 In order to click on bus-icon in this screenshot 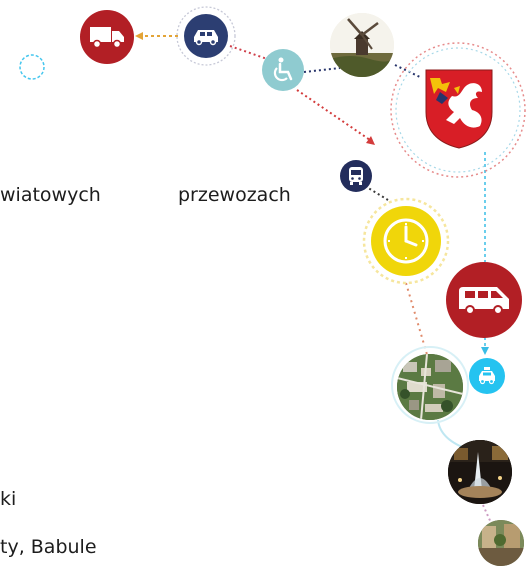, I will do `click(356, 176)`.